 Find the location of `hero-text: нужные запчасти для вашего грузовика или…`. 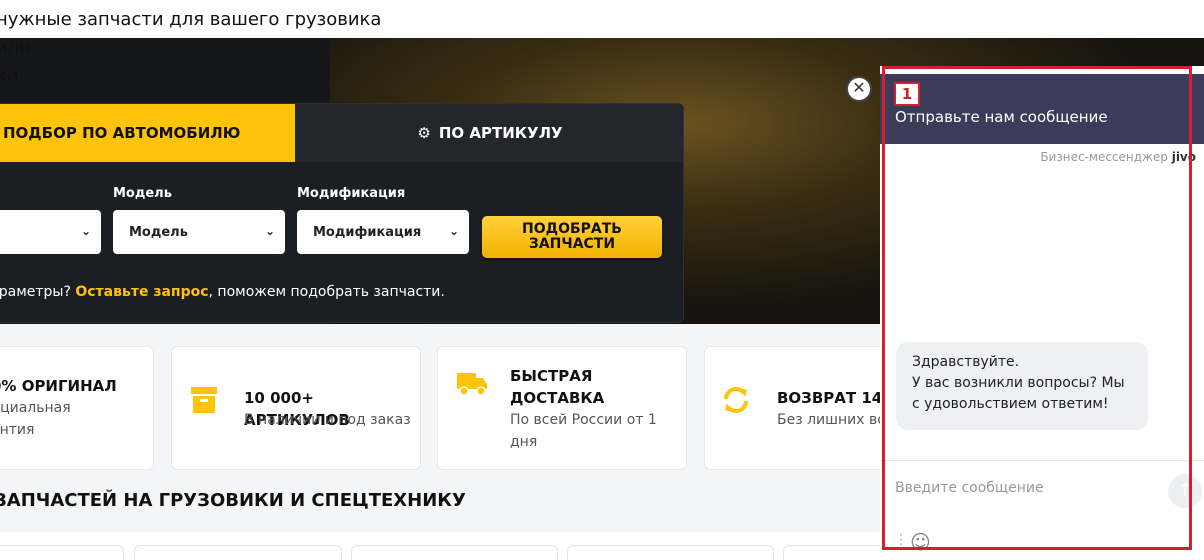

hero-text: нужные запчасти для вашего грузовика или… is located at coordinates (208, 48).